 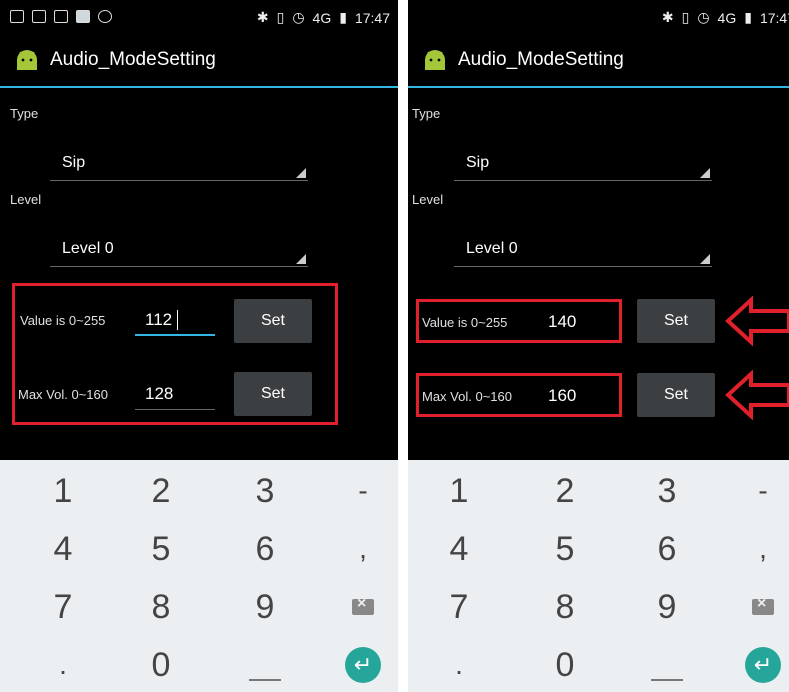 I want to click on highlight-box, so click(x=175, y=354).